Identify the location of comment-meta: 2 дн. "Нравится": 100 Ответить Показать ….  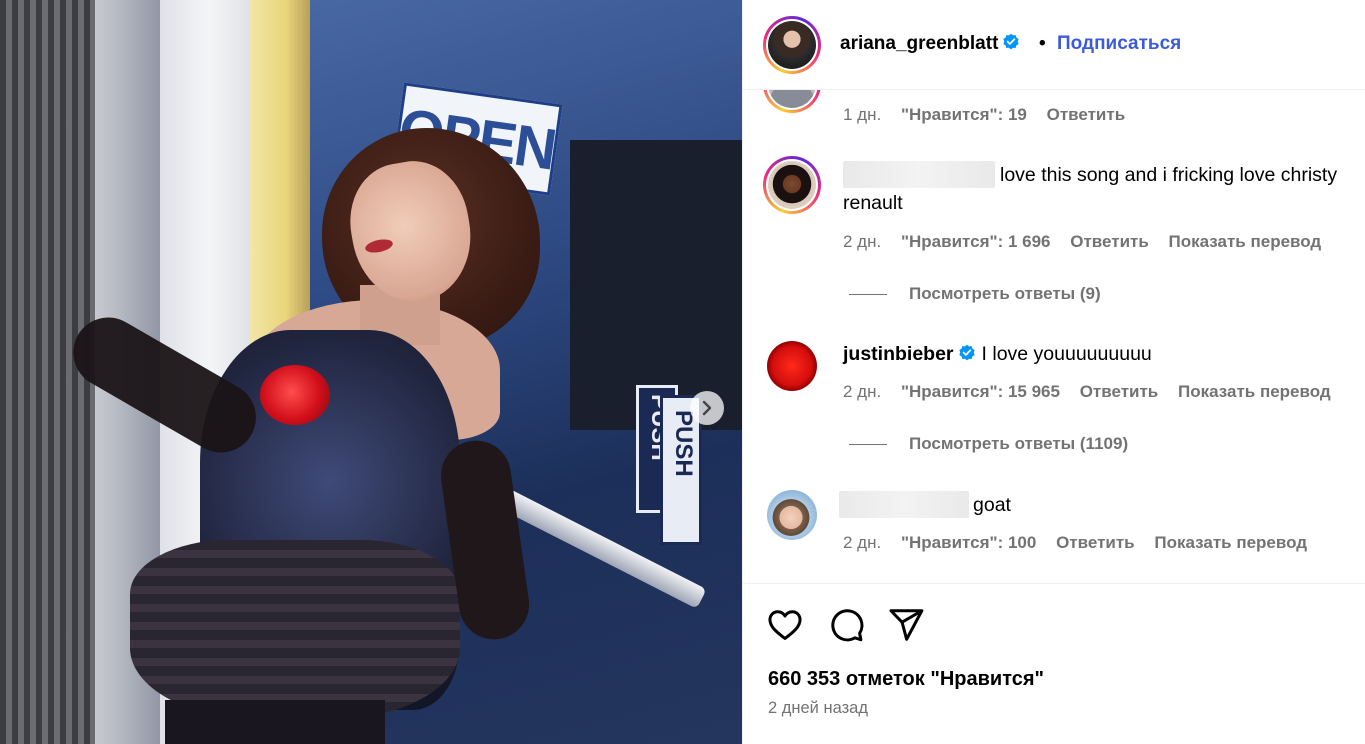
(1082, 543).